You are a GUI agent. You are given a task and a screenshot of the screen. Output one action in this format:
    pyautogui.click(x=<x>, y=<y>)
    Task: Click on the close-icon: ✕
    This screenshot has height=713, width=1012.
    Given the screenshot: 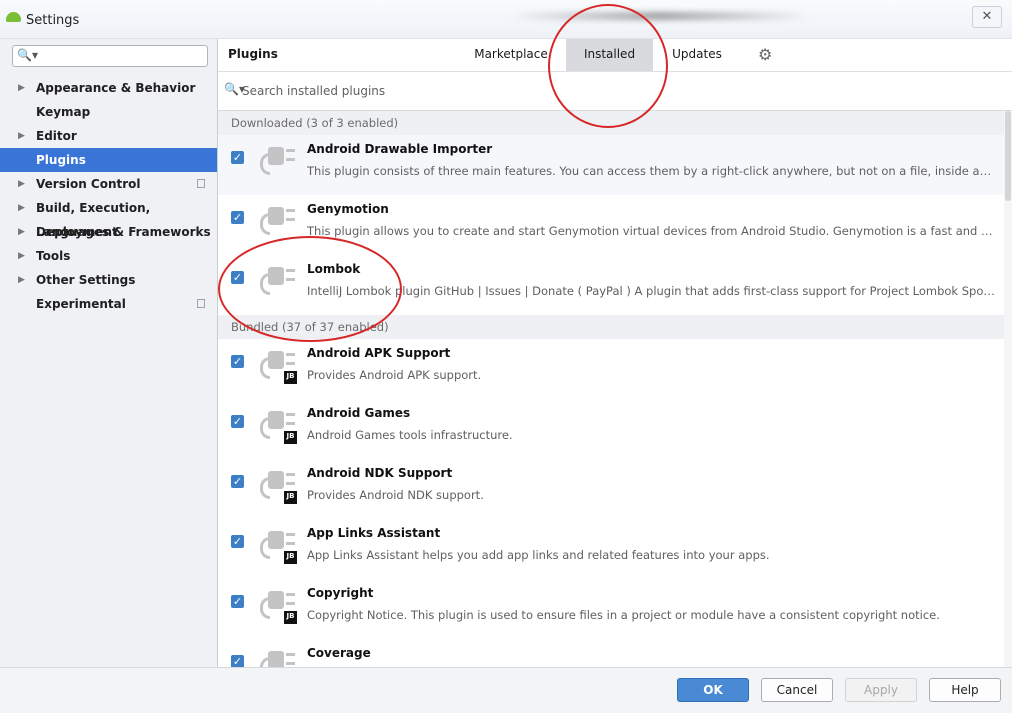 What is the action you would take?
    pyautogui.click(x=987, y=17)
    